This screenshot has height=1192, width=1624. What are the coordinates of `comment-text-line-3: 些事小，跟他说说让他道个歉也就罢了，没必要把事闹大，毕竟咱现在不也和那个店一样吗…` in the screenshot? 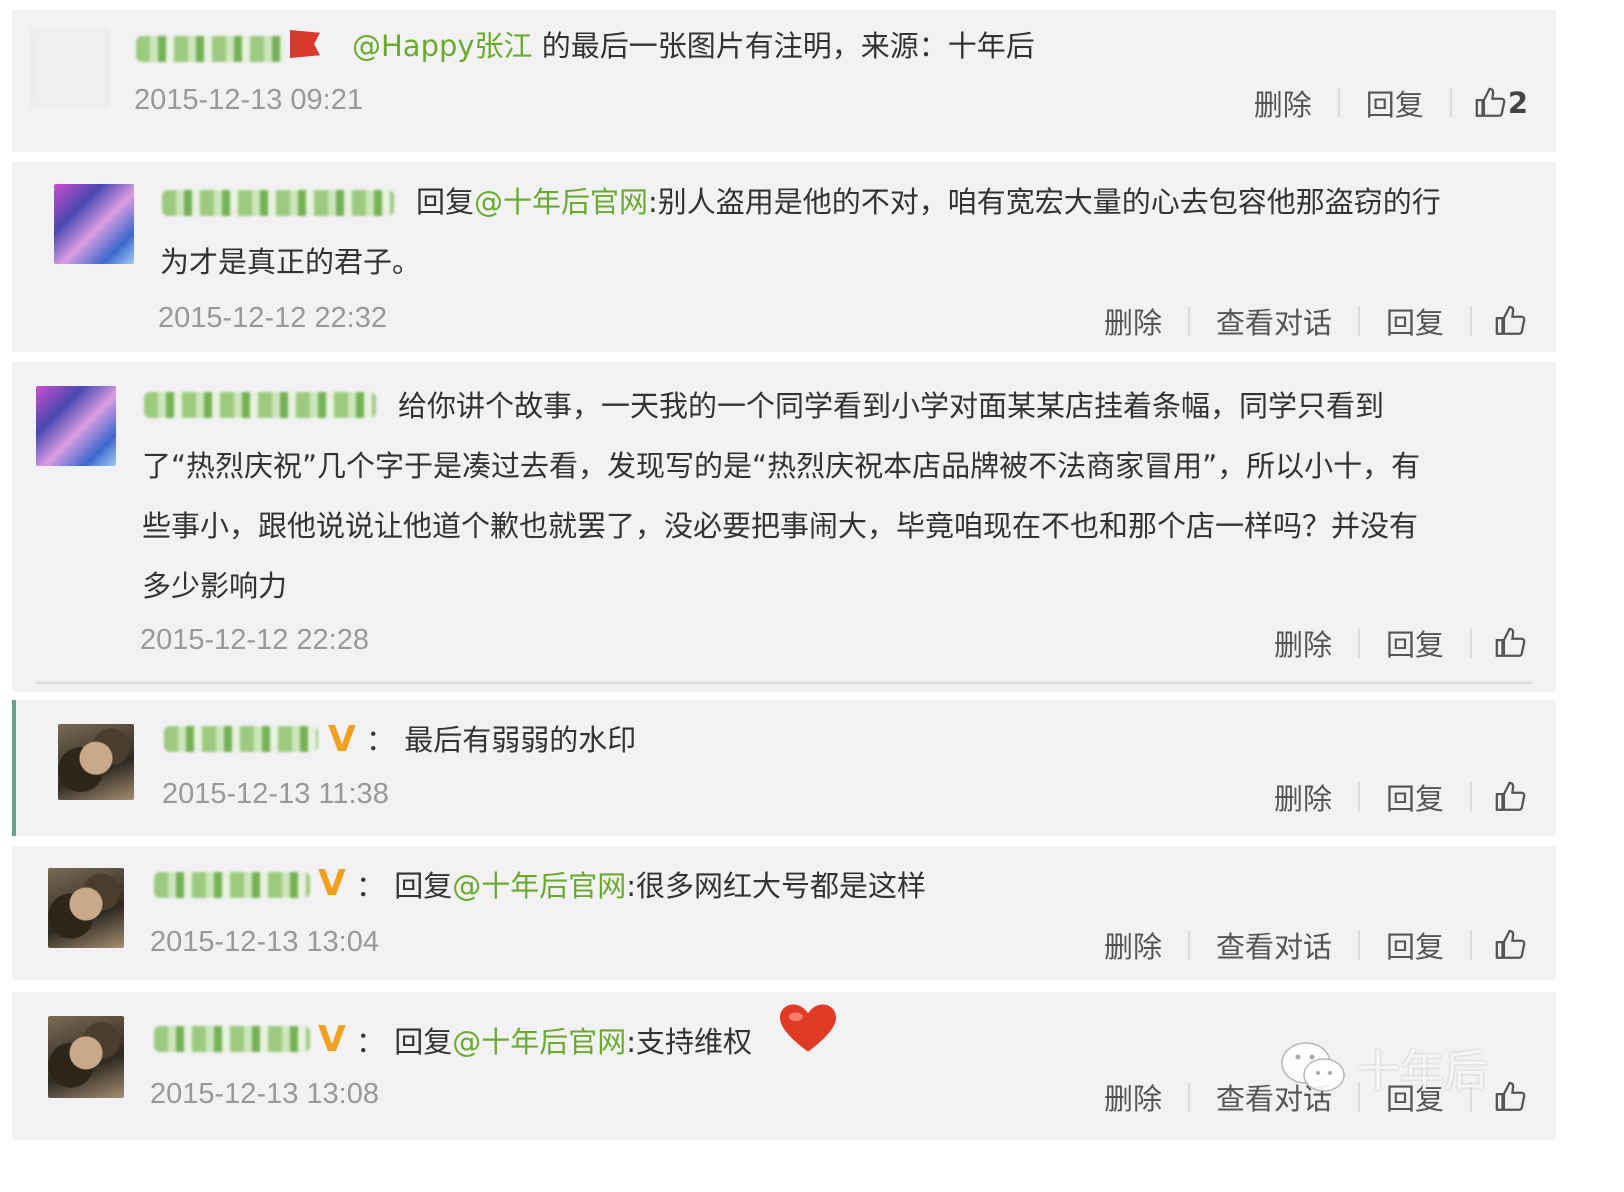 It's located at (780, 526).